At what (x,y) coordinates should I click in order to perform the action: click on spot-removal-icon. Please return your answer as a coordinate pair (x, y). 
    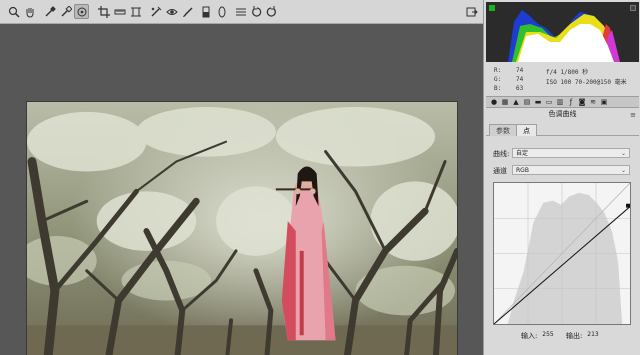
    Looking at the image, I should click on (155, 11).